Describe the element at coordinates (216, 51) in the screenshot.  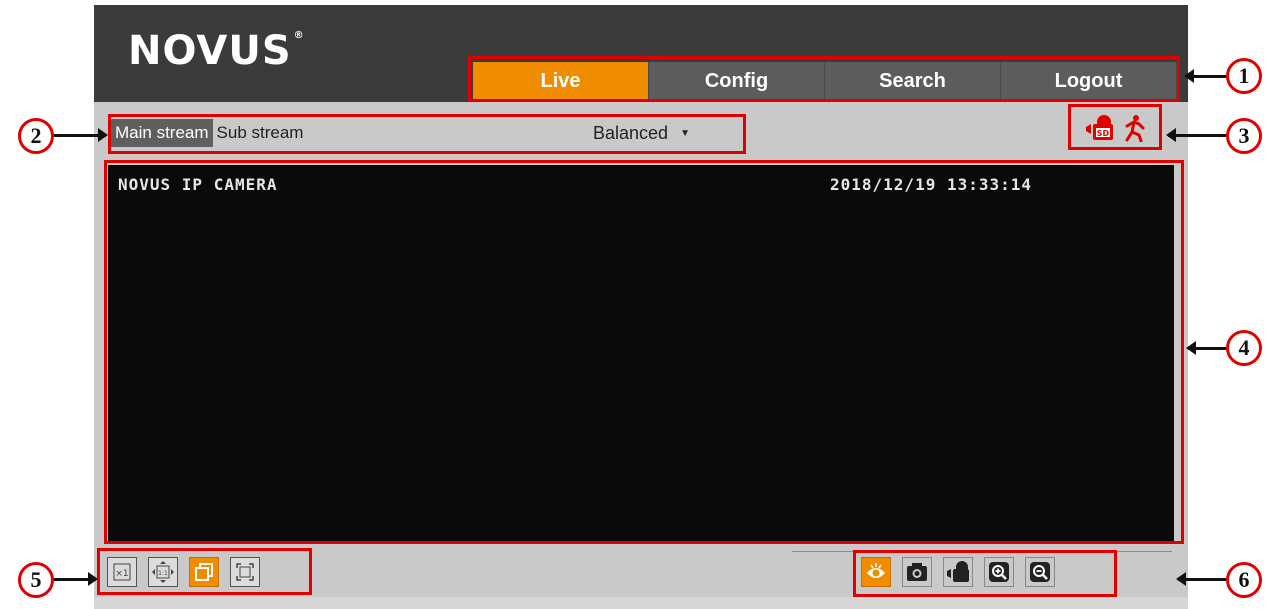
I see `novus-logo: NOVUS ®` at that location.